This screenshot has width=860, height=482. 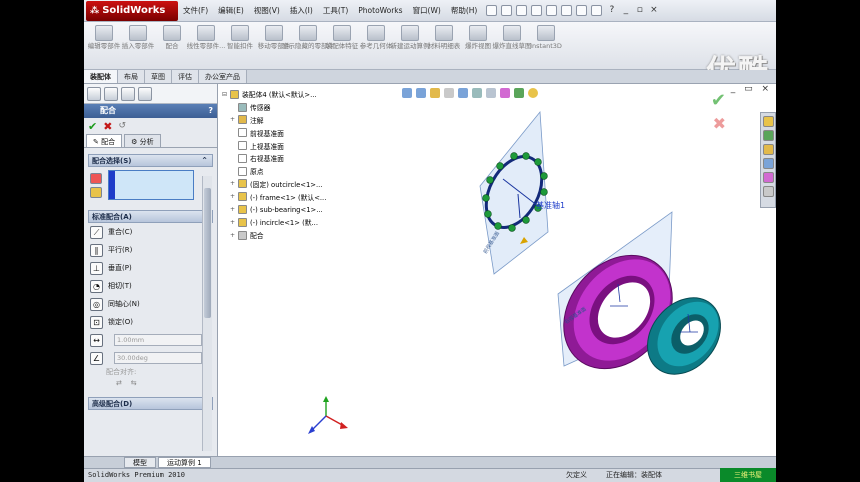 What do you see at coordinates (597, 10) in the screenshot?
I see `options-icon` at bounding box center [597, 10].